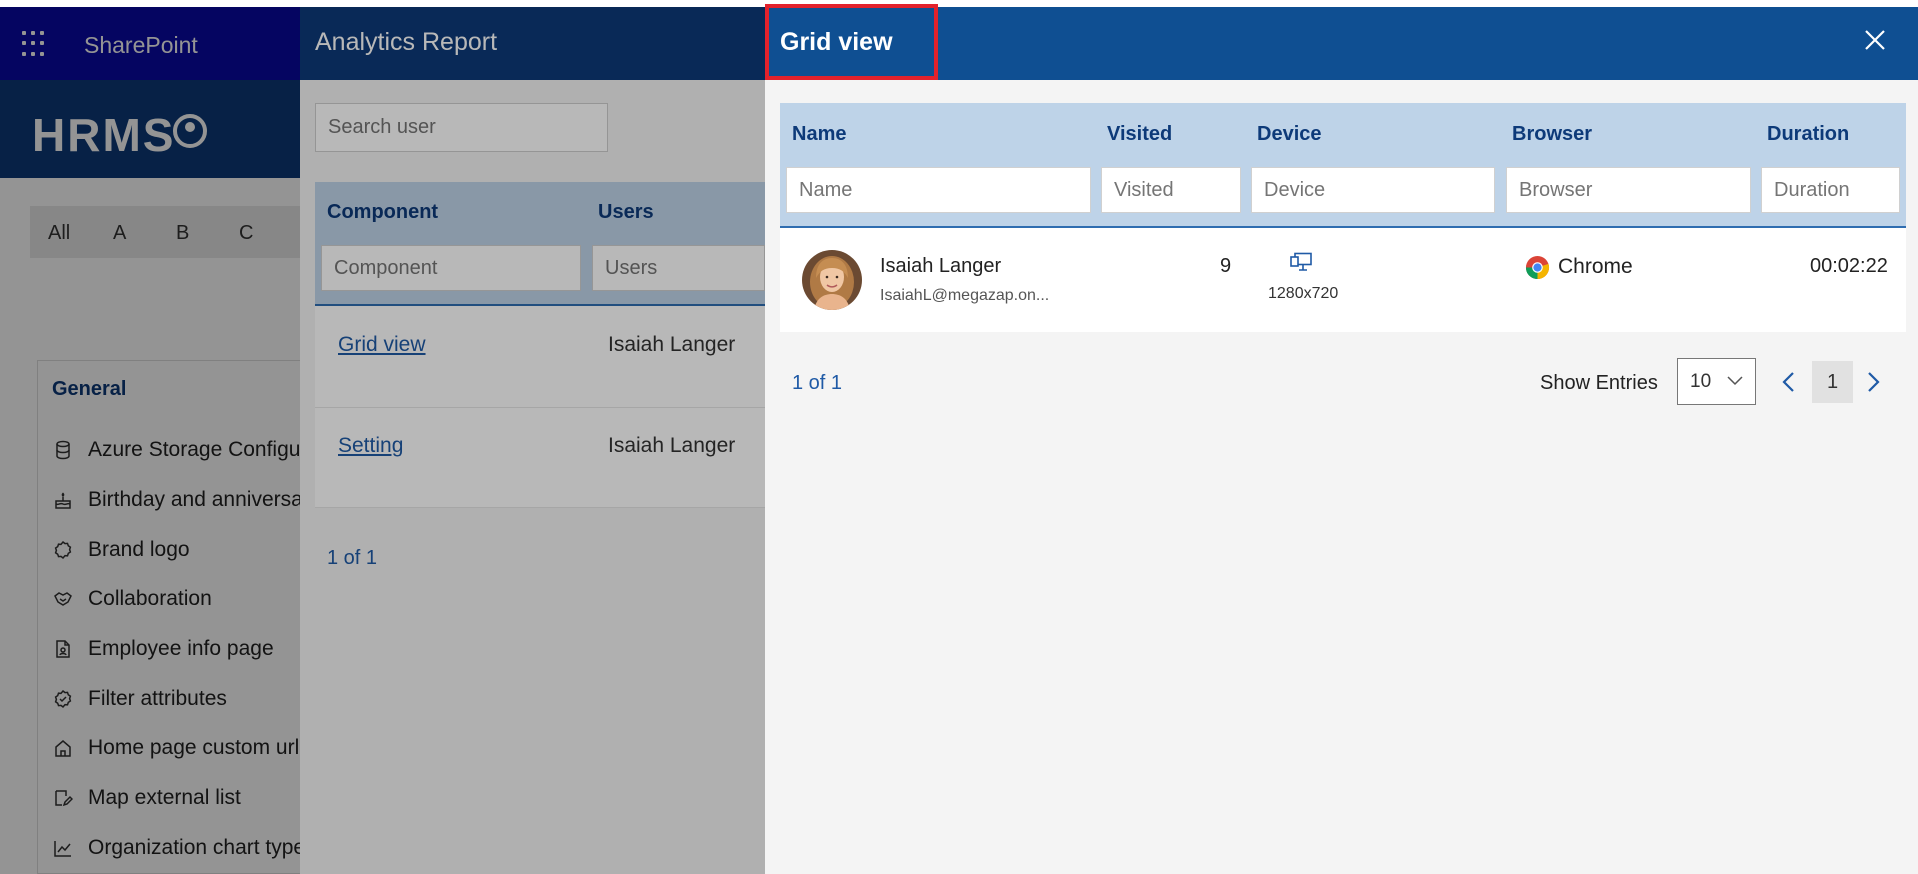  Describe the element at coordinates (1289, 134) in the screenshot. I see `column-header-device: Device` at that location.